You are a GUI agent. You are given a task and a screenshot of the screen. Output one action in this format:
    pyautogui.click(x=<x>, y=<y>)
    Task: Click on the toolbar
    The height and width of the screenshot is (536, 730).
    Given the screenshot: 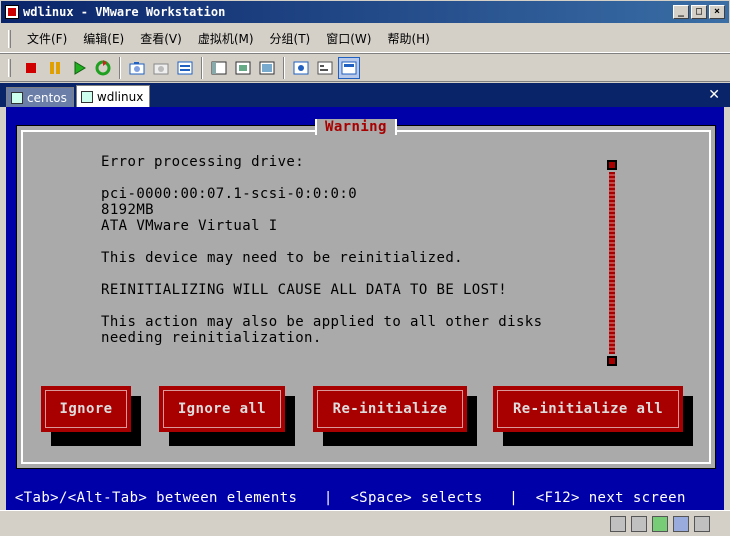 What is the action you would take?
    pyautogui.click(x=365, y=67)
    